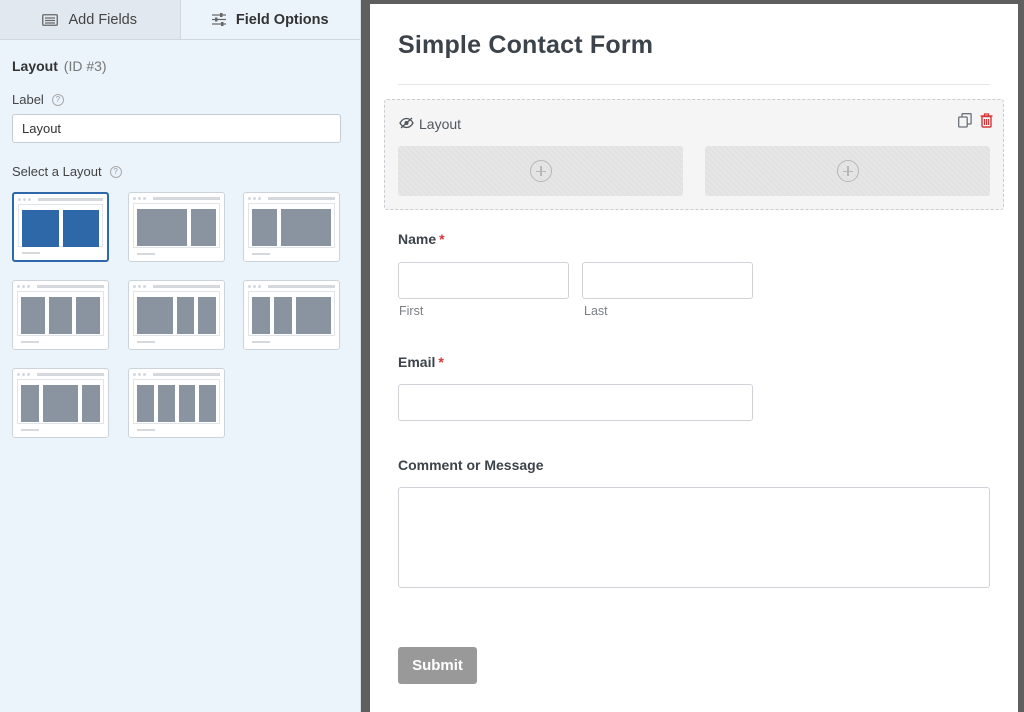 This screenshot has width=1024, height=712. I want to click on hidden-eye-icon, so click(406, 124).